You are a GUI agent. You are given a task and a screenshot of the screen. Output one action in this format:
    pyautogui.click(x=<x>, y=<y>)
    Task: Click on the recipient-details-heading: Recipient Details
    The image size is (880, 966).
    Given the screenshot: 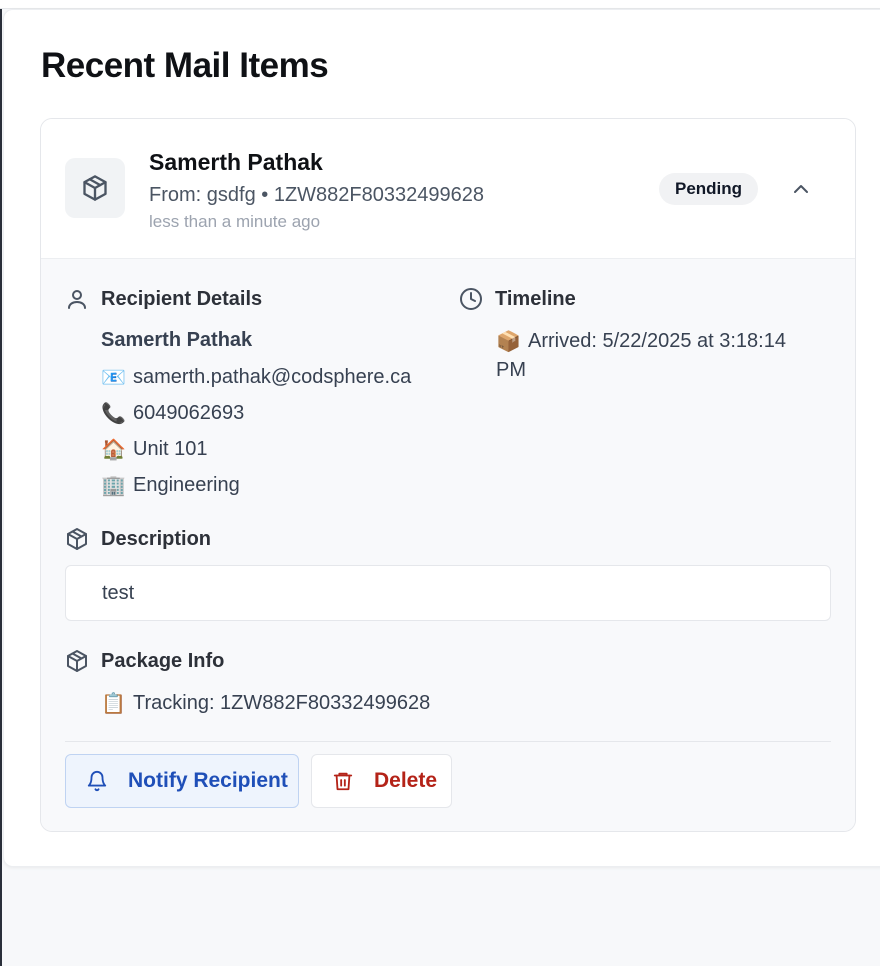 What is the action you would take?
    pyautogui.click(x=163, y=299)
    